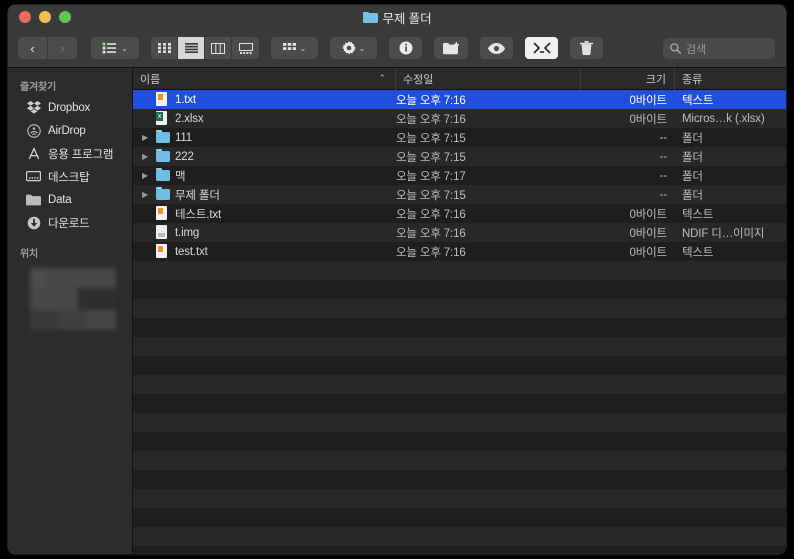 This screenshot has height=559, width=794. I want to click on forward-button: ›, so click(62, 48).